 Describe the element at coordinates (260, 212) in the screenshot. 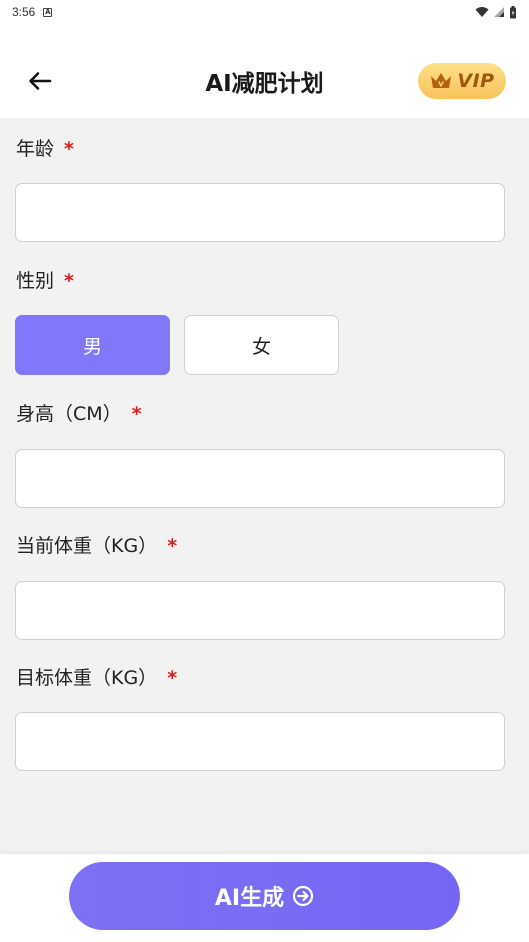

I see `age-input` at that location.